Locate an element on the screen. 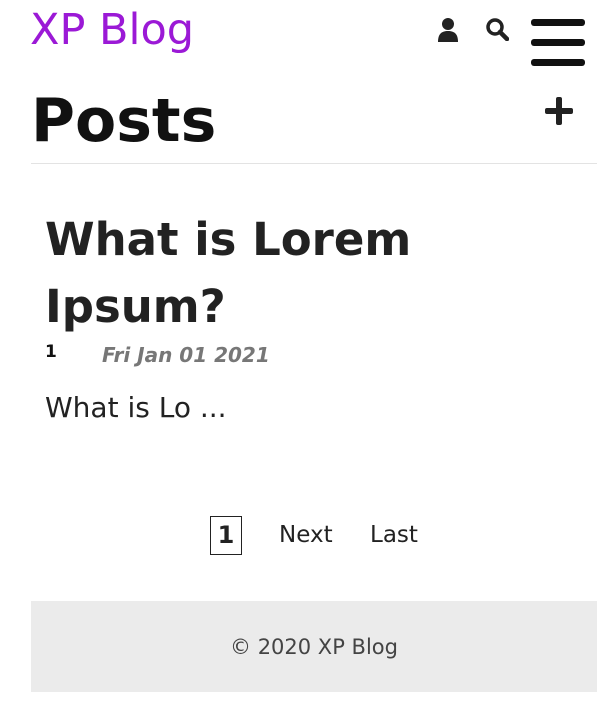 Image resolution: width=607 pixels, height=702 pixels. post-id: 1 is located at coordinates (51, 352).